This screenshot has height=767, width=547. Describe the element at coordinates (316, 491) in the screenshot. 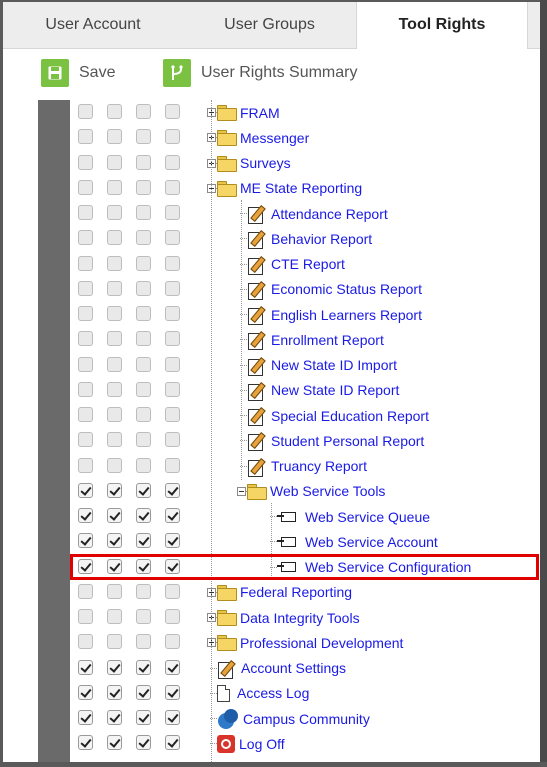

I see `tree-node: Web Service Tools` at that location.